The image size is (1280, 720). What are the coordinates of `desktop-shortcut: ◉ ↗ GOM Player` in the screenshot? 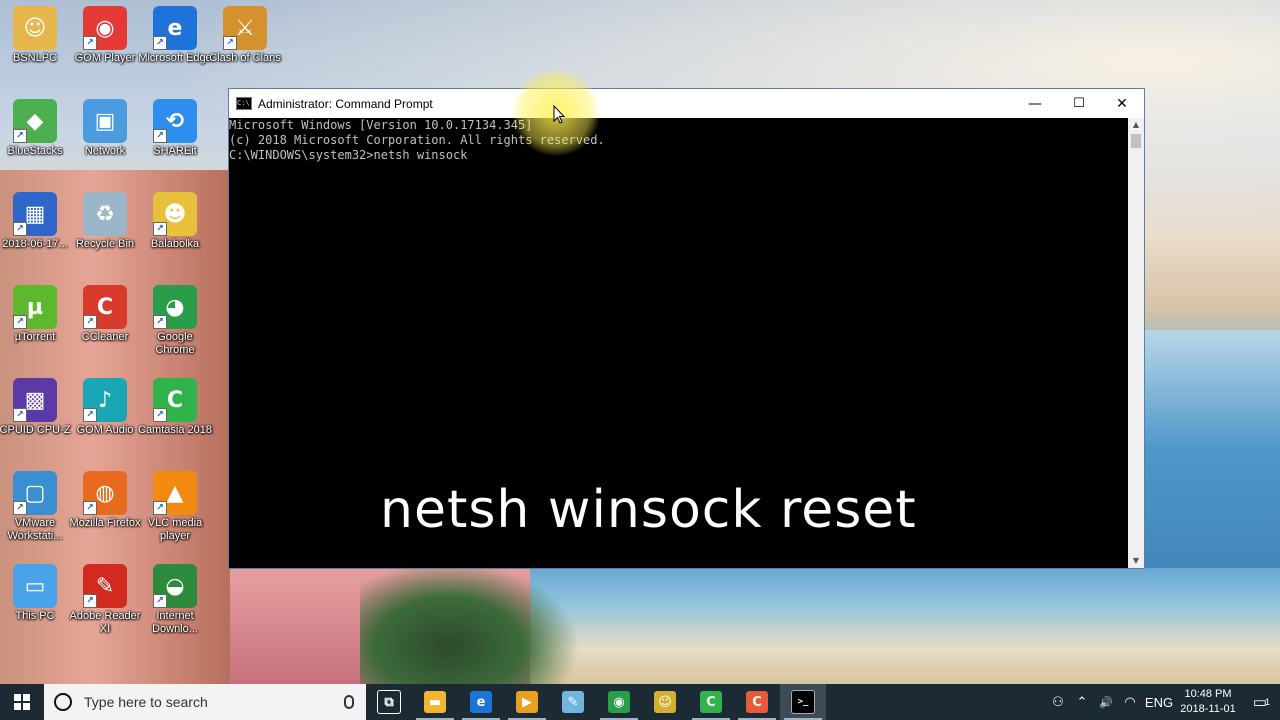 It's located at (105, 50).